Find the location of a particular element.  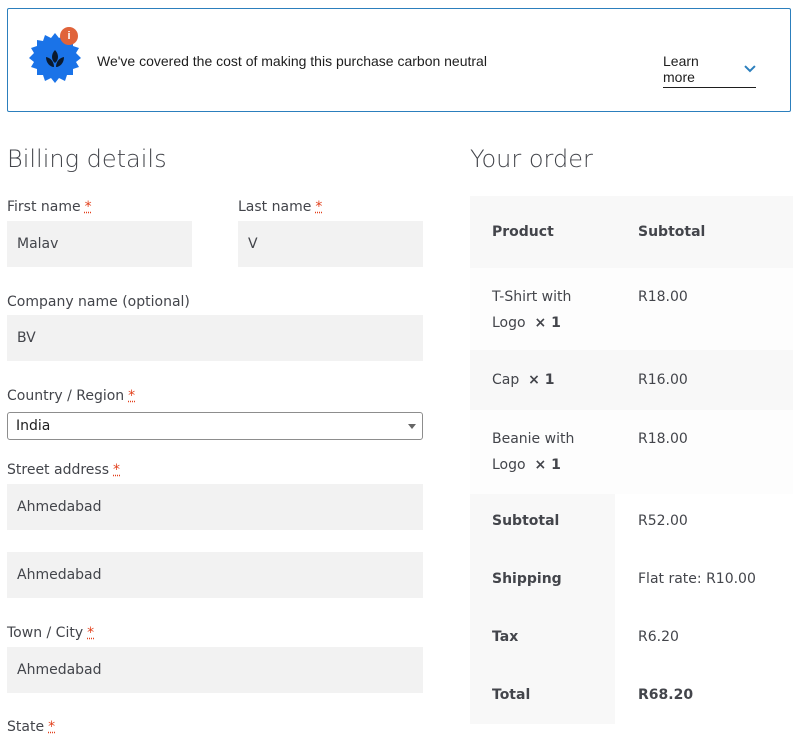

first-name-value: Malav is located at coordinates (38, 244).